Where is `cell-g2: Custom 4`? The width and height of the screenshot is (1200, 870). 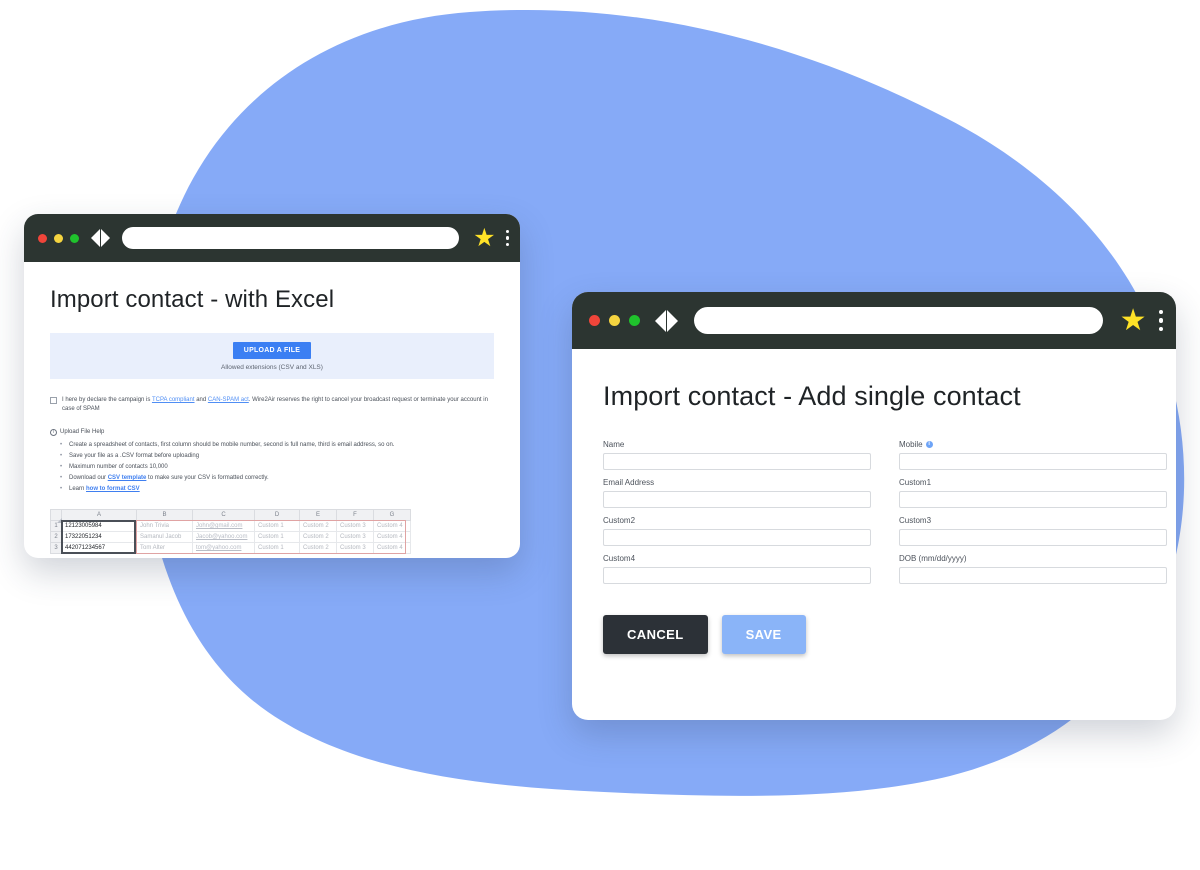
cell-g2: Custom 4 is located at coordinates (392, 537).